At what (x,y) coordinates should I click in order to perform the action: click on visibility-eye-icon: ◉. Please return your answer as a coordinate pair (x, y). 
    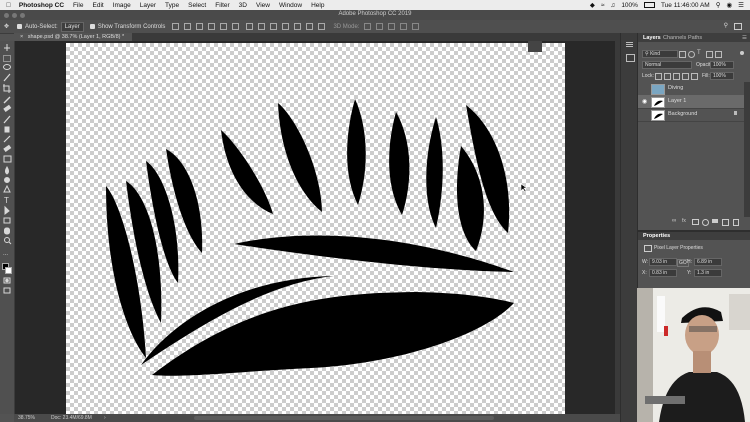
    Looking at the image, I should click on (644, 101).